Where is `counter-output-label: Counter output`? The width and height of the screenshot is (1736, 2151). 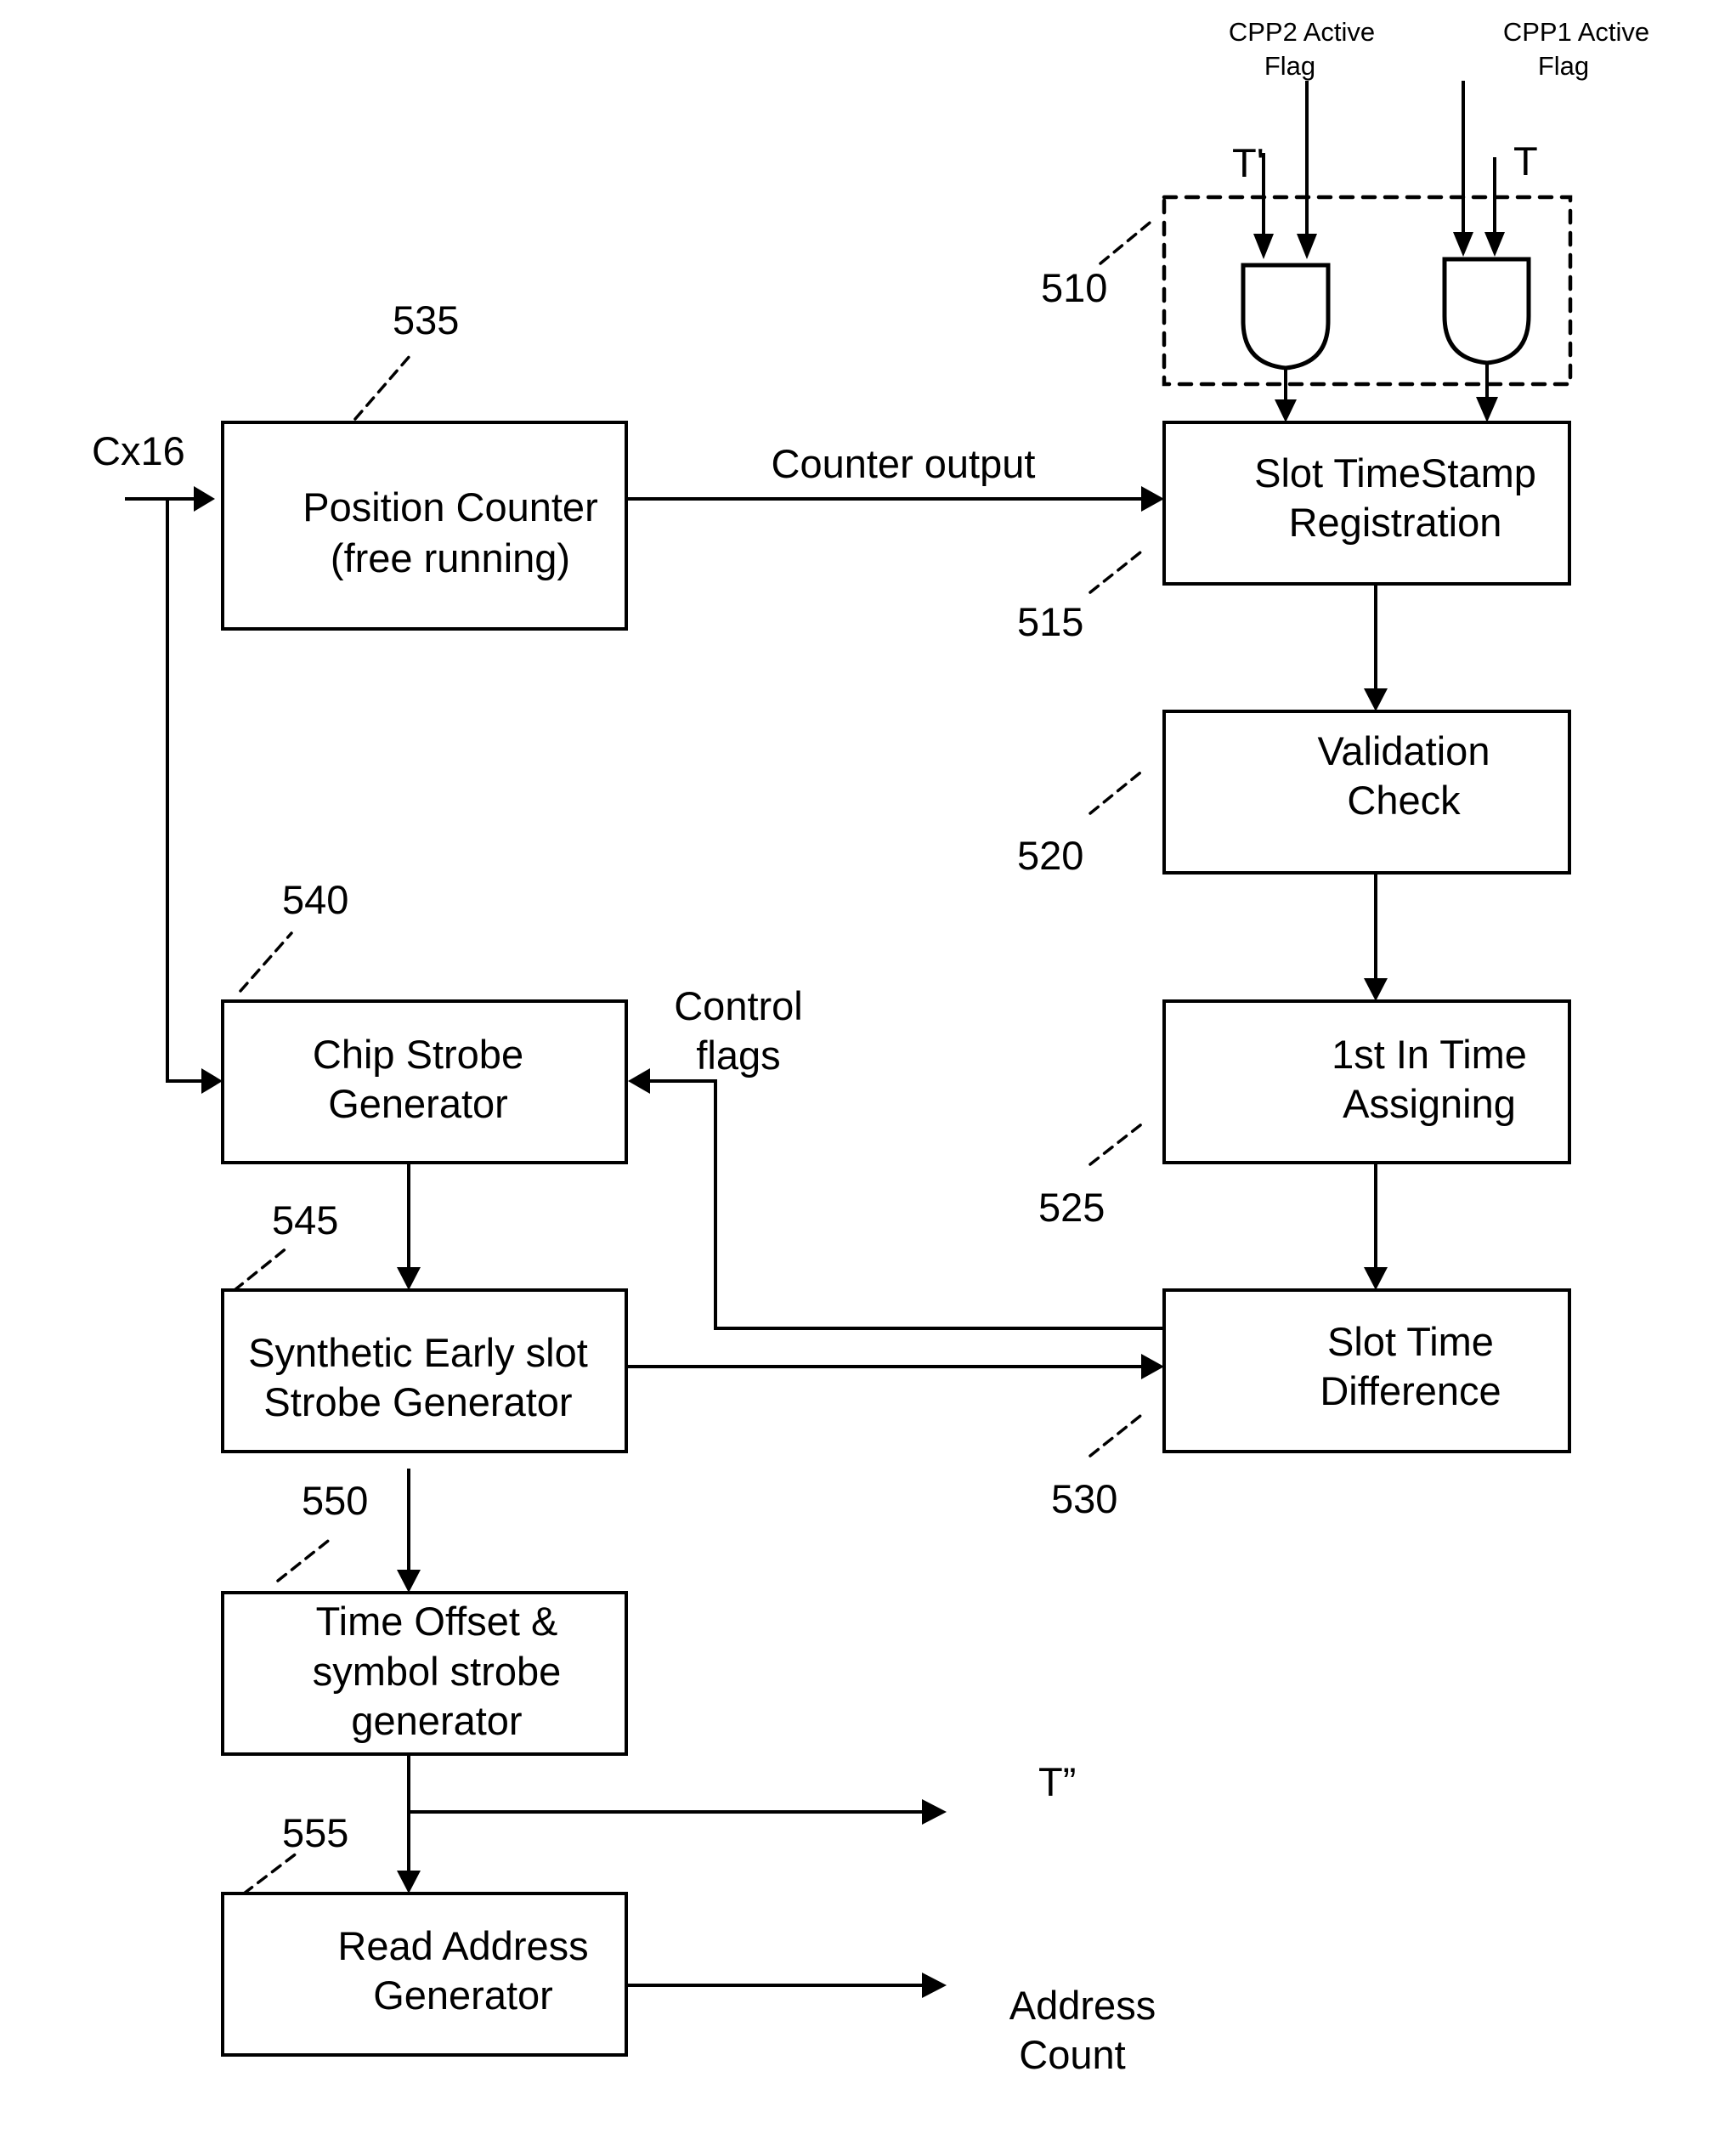 counter-output-label: Counter output is located at coordinates (904, 463).